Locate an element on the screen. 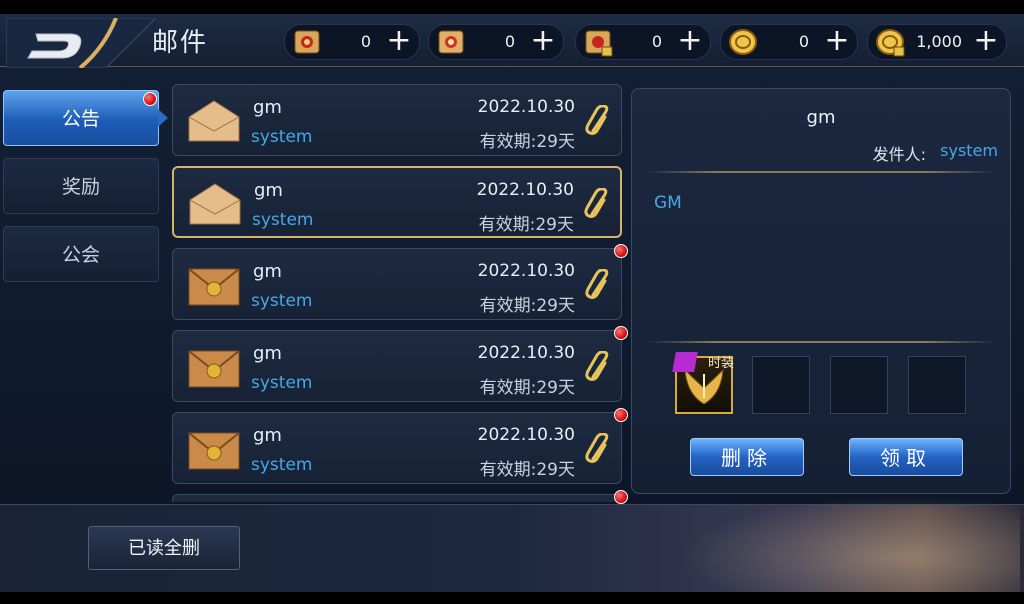  resource-scroll-red: 0 + is located at coordinates (352, 42).